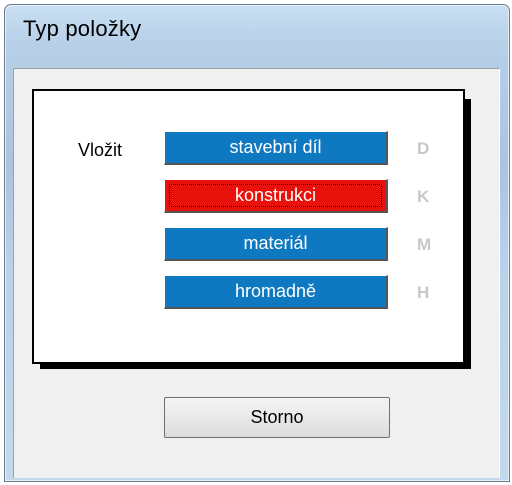  Describe the element at coordinates (424, 244) in the screenshot. I see `shortcut-key-m: M` at that location.